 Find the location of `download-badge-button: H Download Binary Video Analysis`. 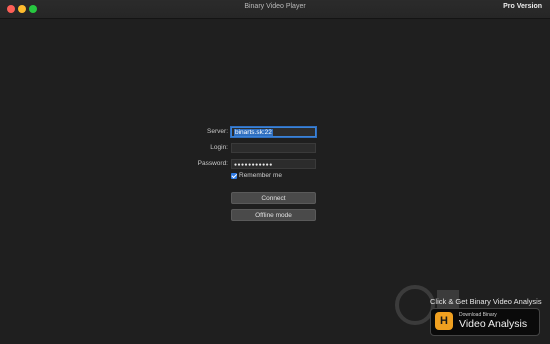

download-badge-button: H Download Binary Video Analysis is located at coordinates (485, 322).